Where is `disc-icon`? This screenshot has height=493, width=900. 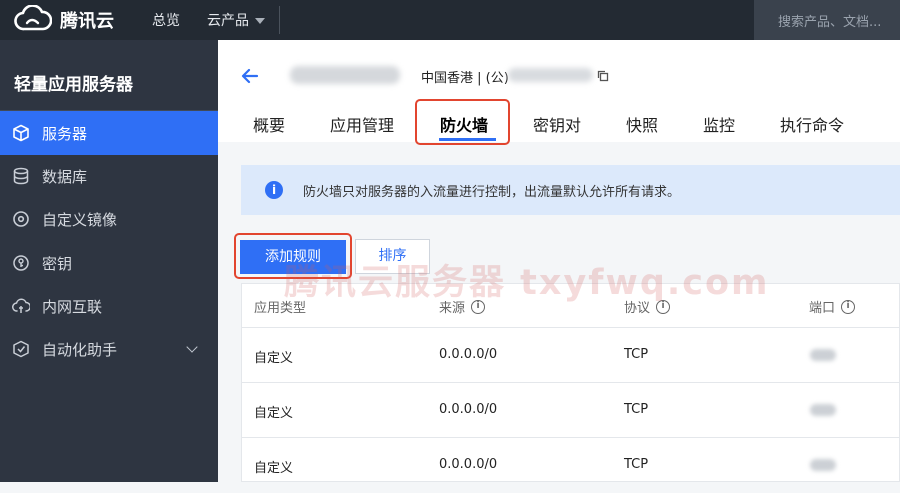 disc-icon is located at coordinates (21, 219).